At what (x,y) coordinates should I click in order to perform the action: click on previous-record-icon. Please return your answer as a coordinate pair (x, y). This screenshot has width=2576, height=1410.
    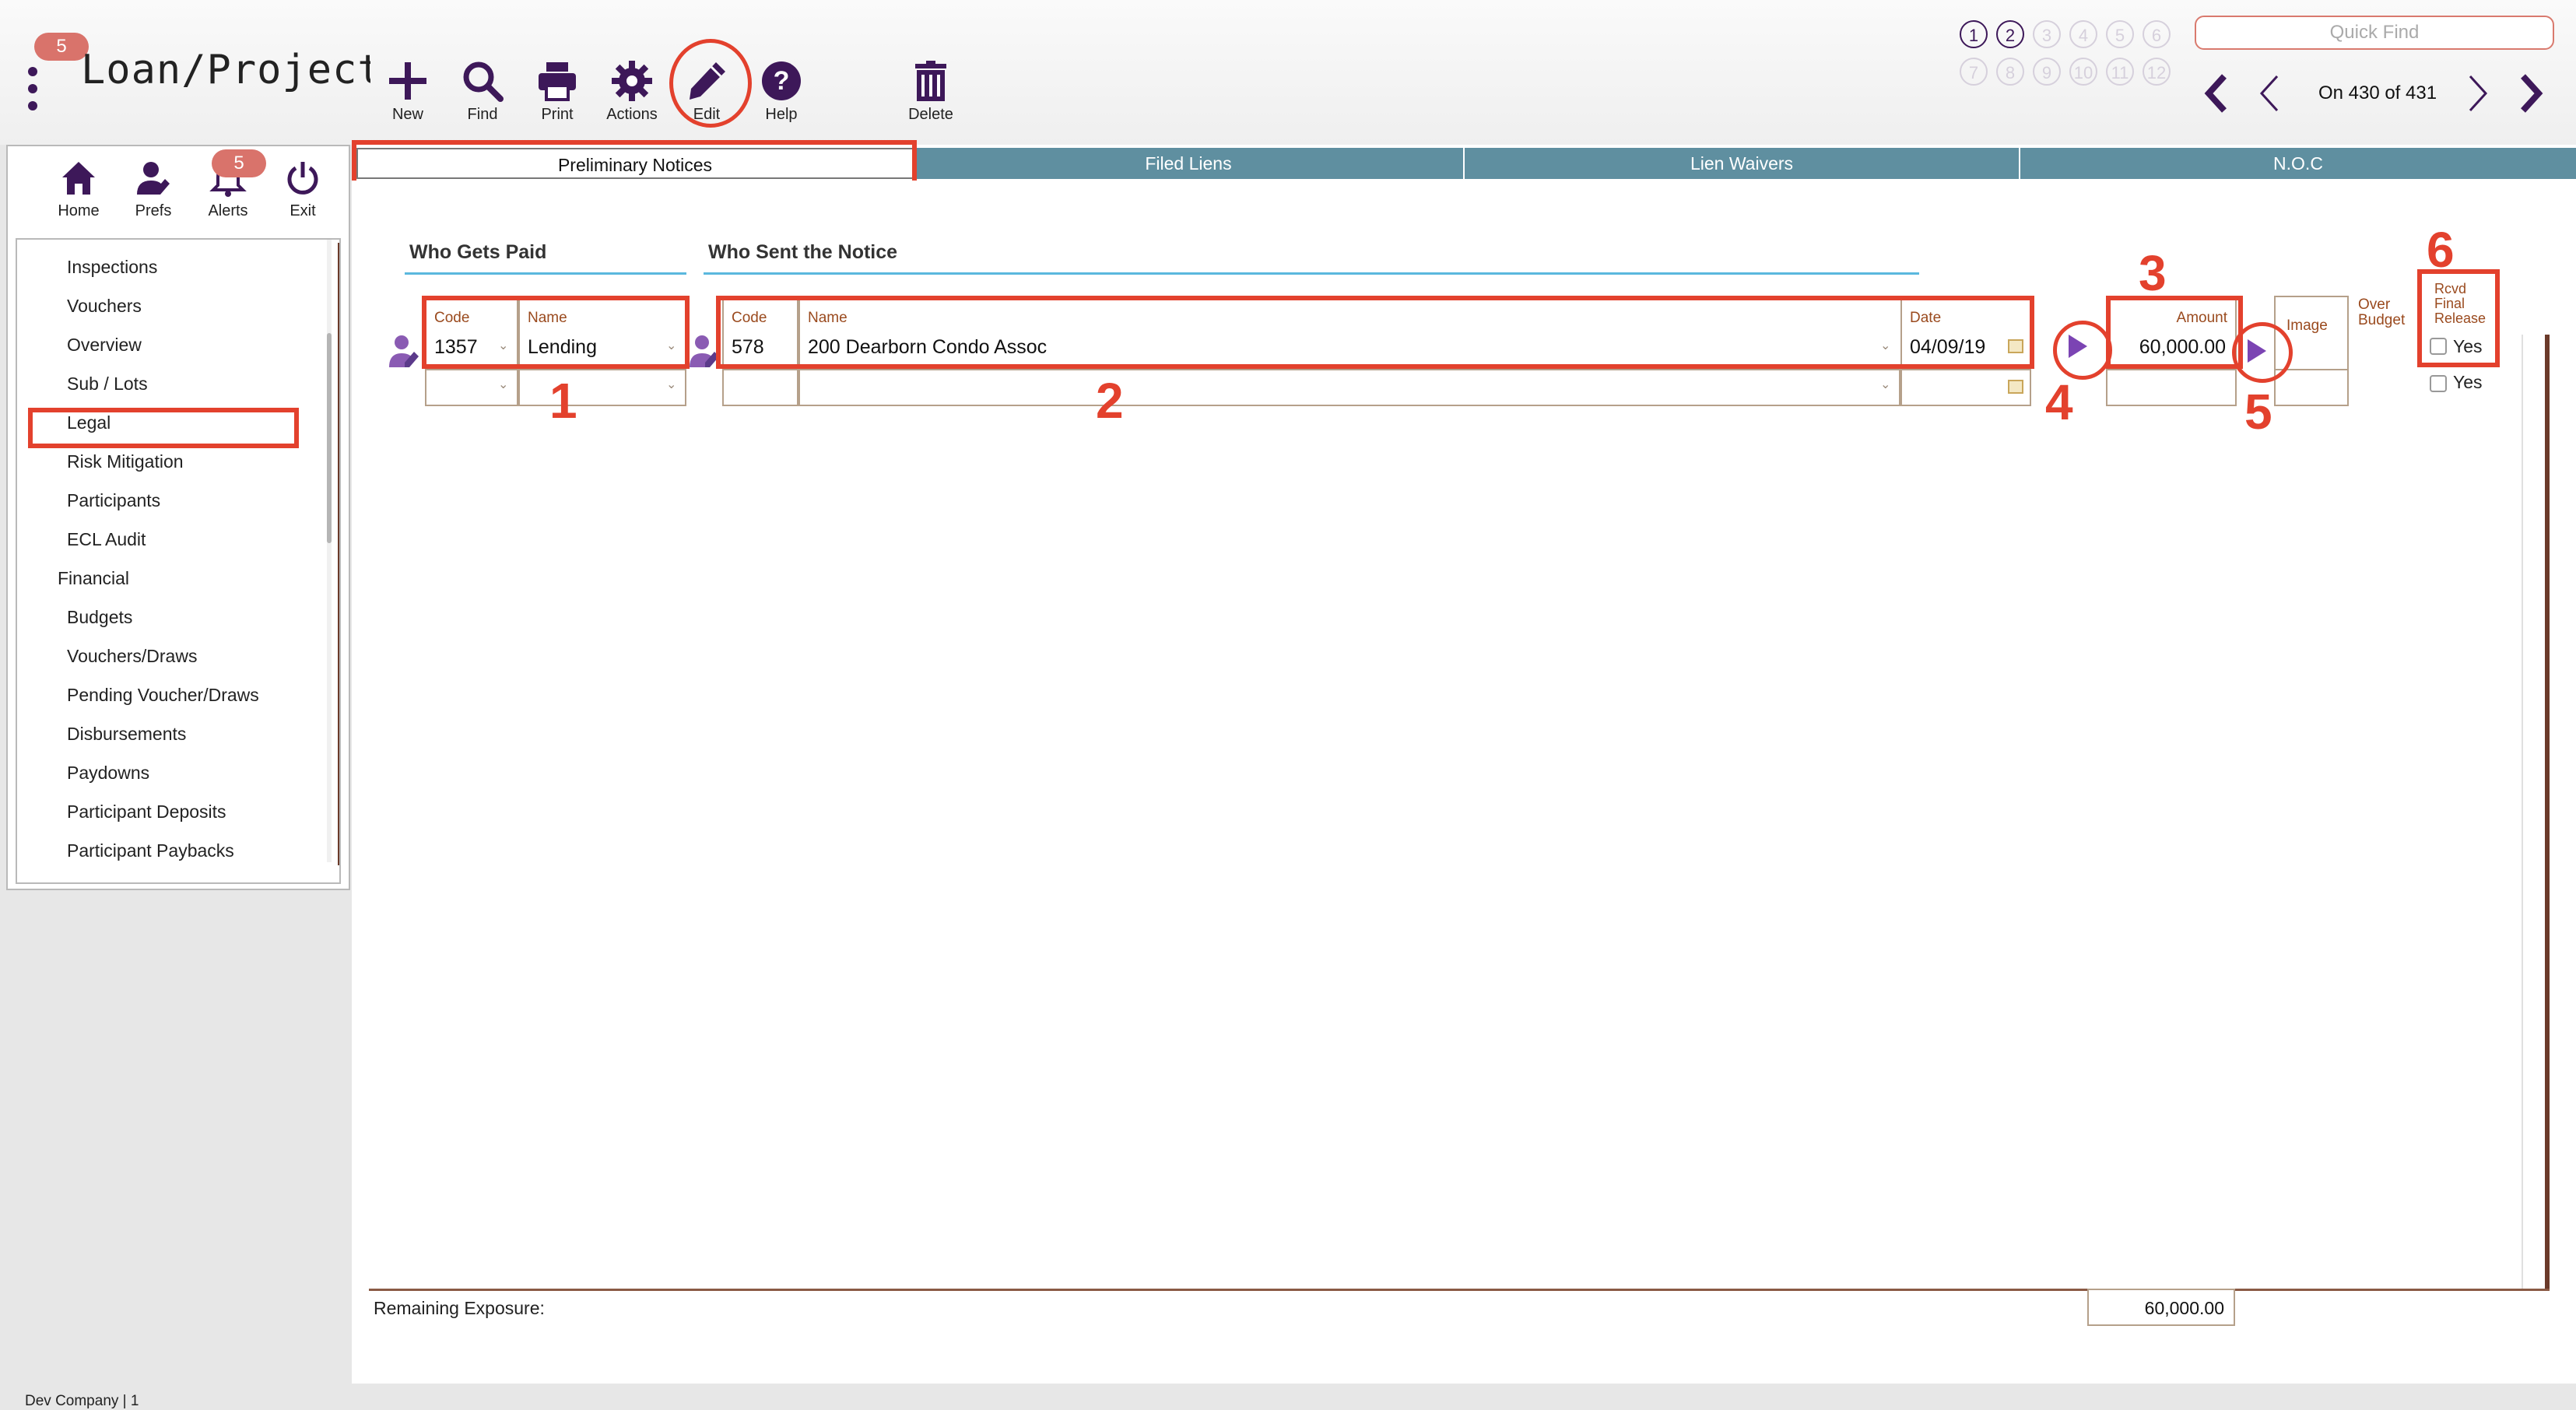
    Looking at the image, I should click on (2270, 93).